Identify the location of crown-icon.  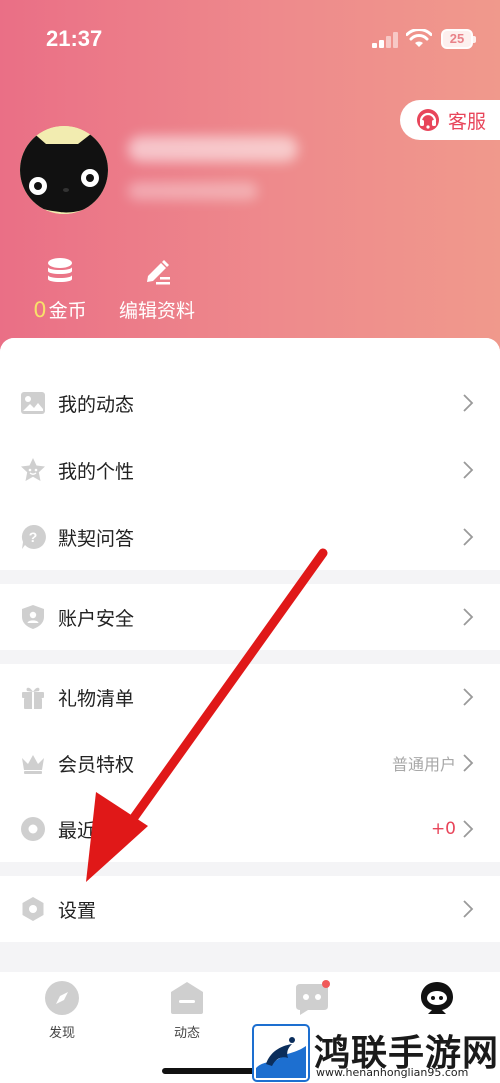
(33, 764).